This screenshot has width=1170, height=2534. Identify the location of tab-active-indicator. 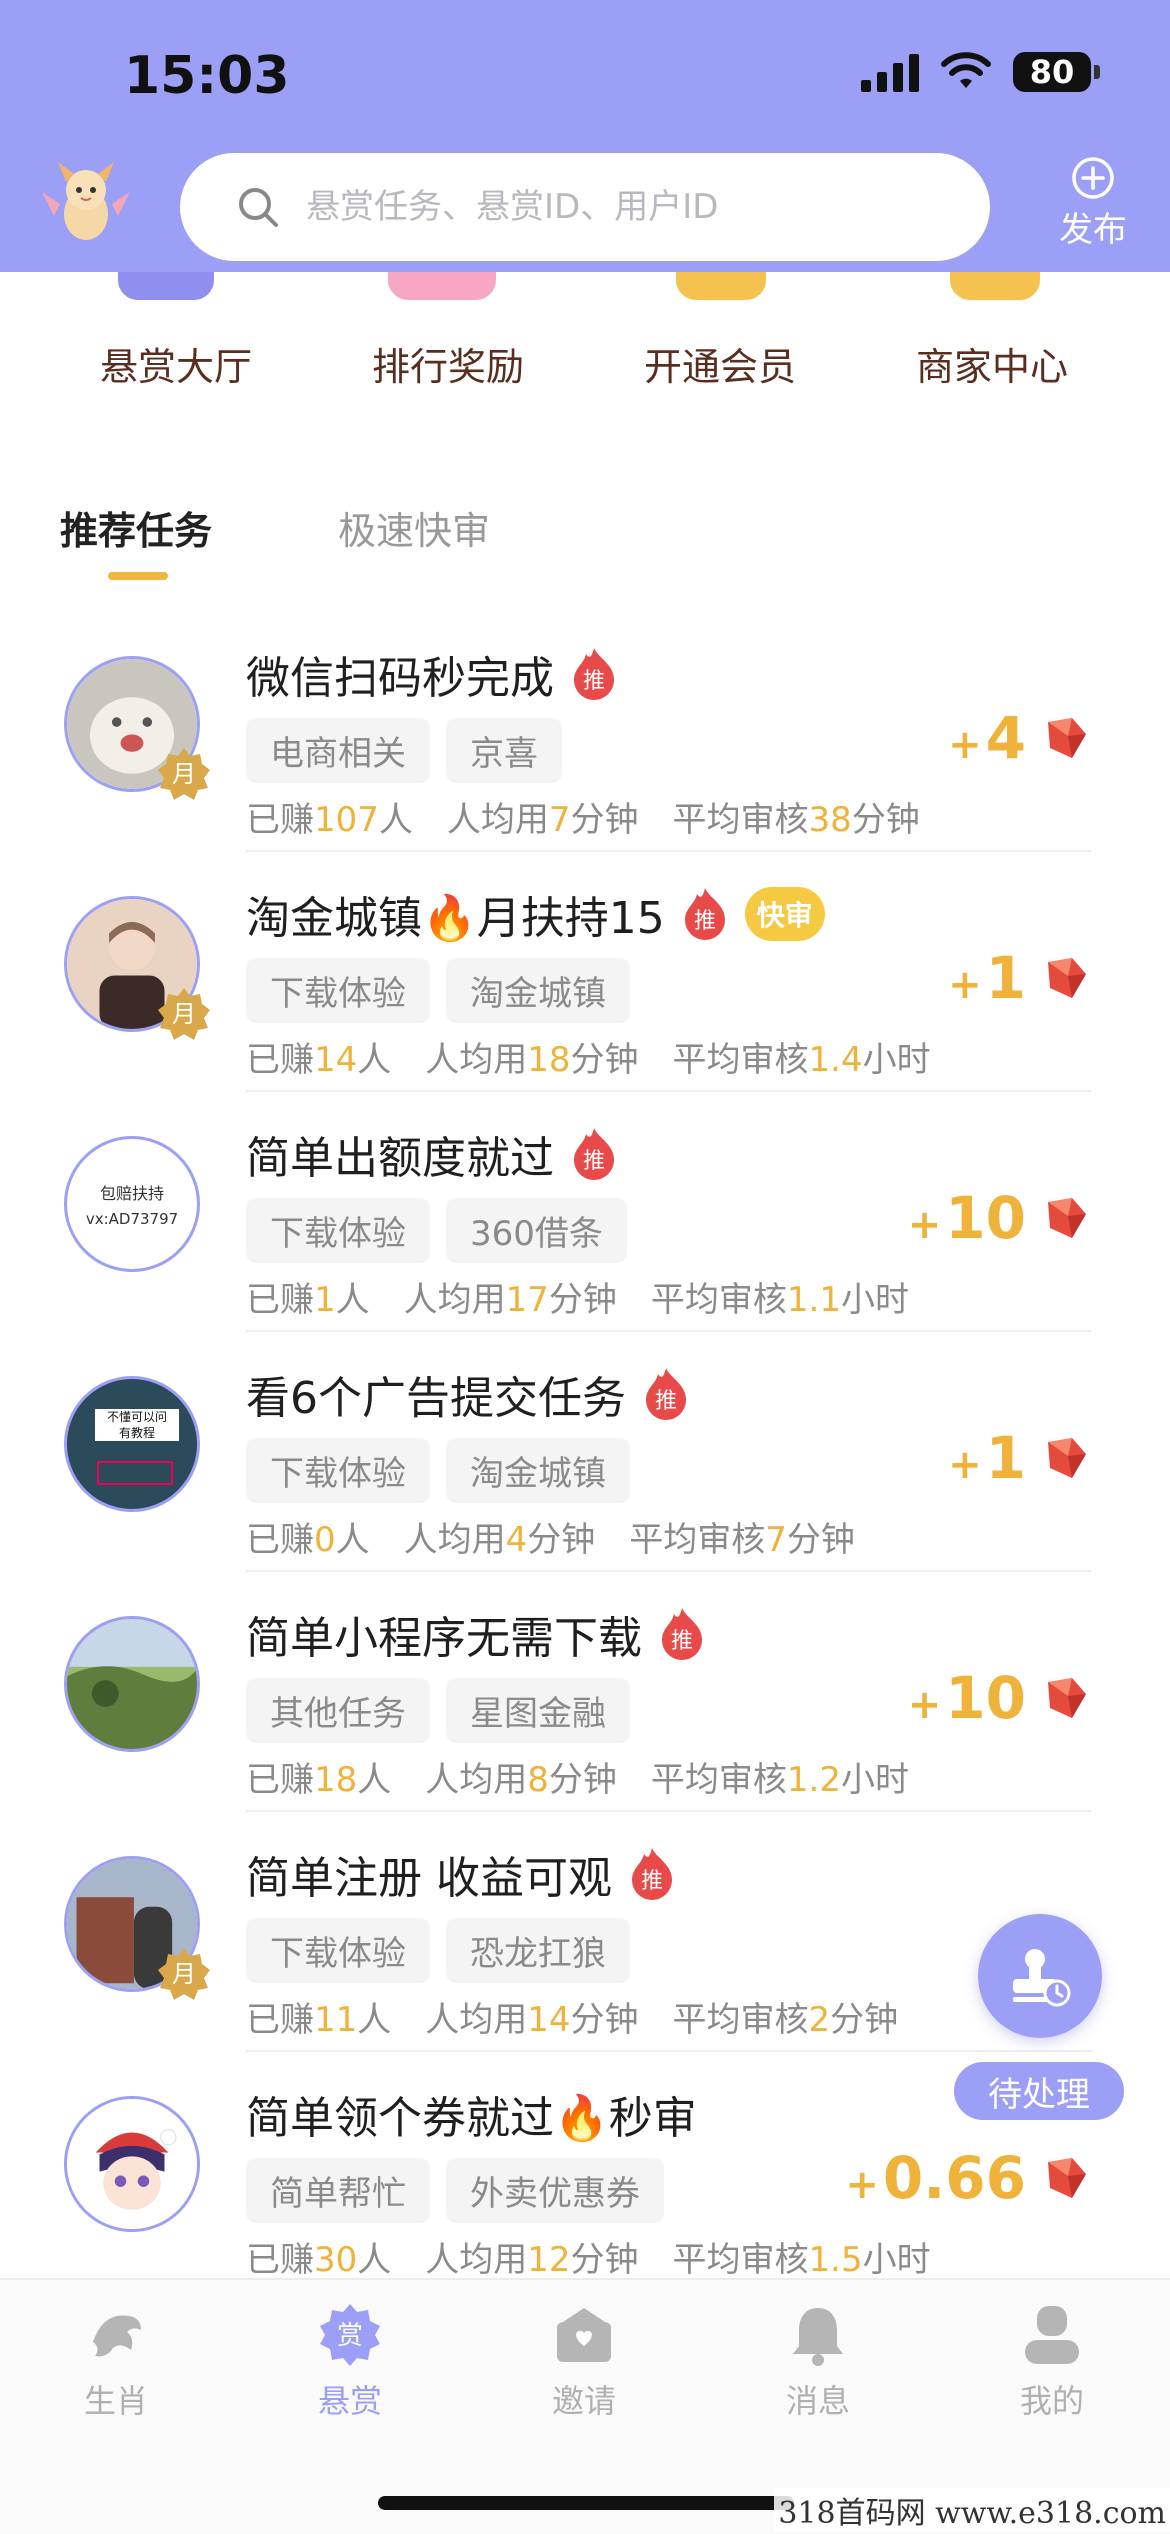
(138, 576).